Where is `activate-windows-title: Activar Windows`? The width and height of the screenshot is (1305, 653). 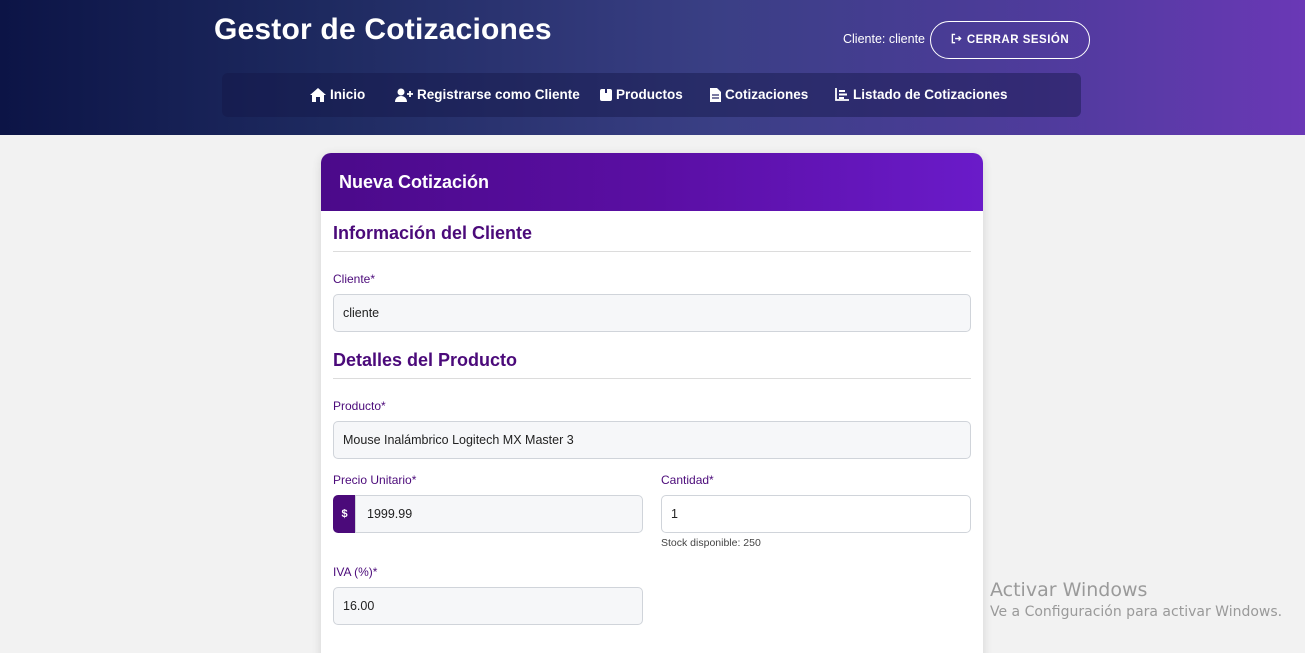 activate-windows-title: Activar Windows is located at coordinates (1069, 590).